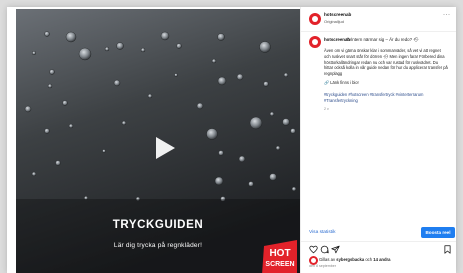 This screenshot has width=463, height=273. Describe the element at coordinates (315, 19) in the screenshot. I see `profile-avatar` at that location.